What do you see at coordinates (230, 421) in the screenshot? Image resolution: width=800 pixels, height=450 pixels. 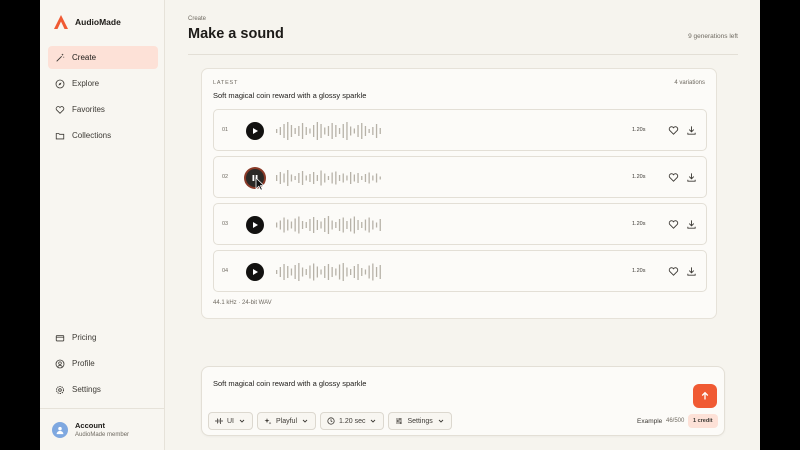 I see `category-select: UI` at bounding box center [230, 421].